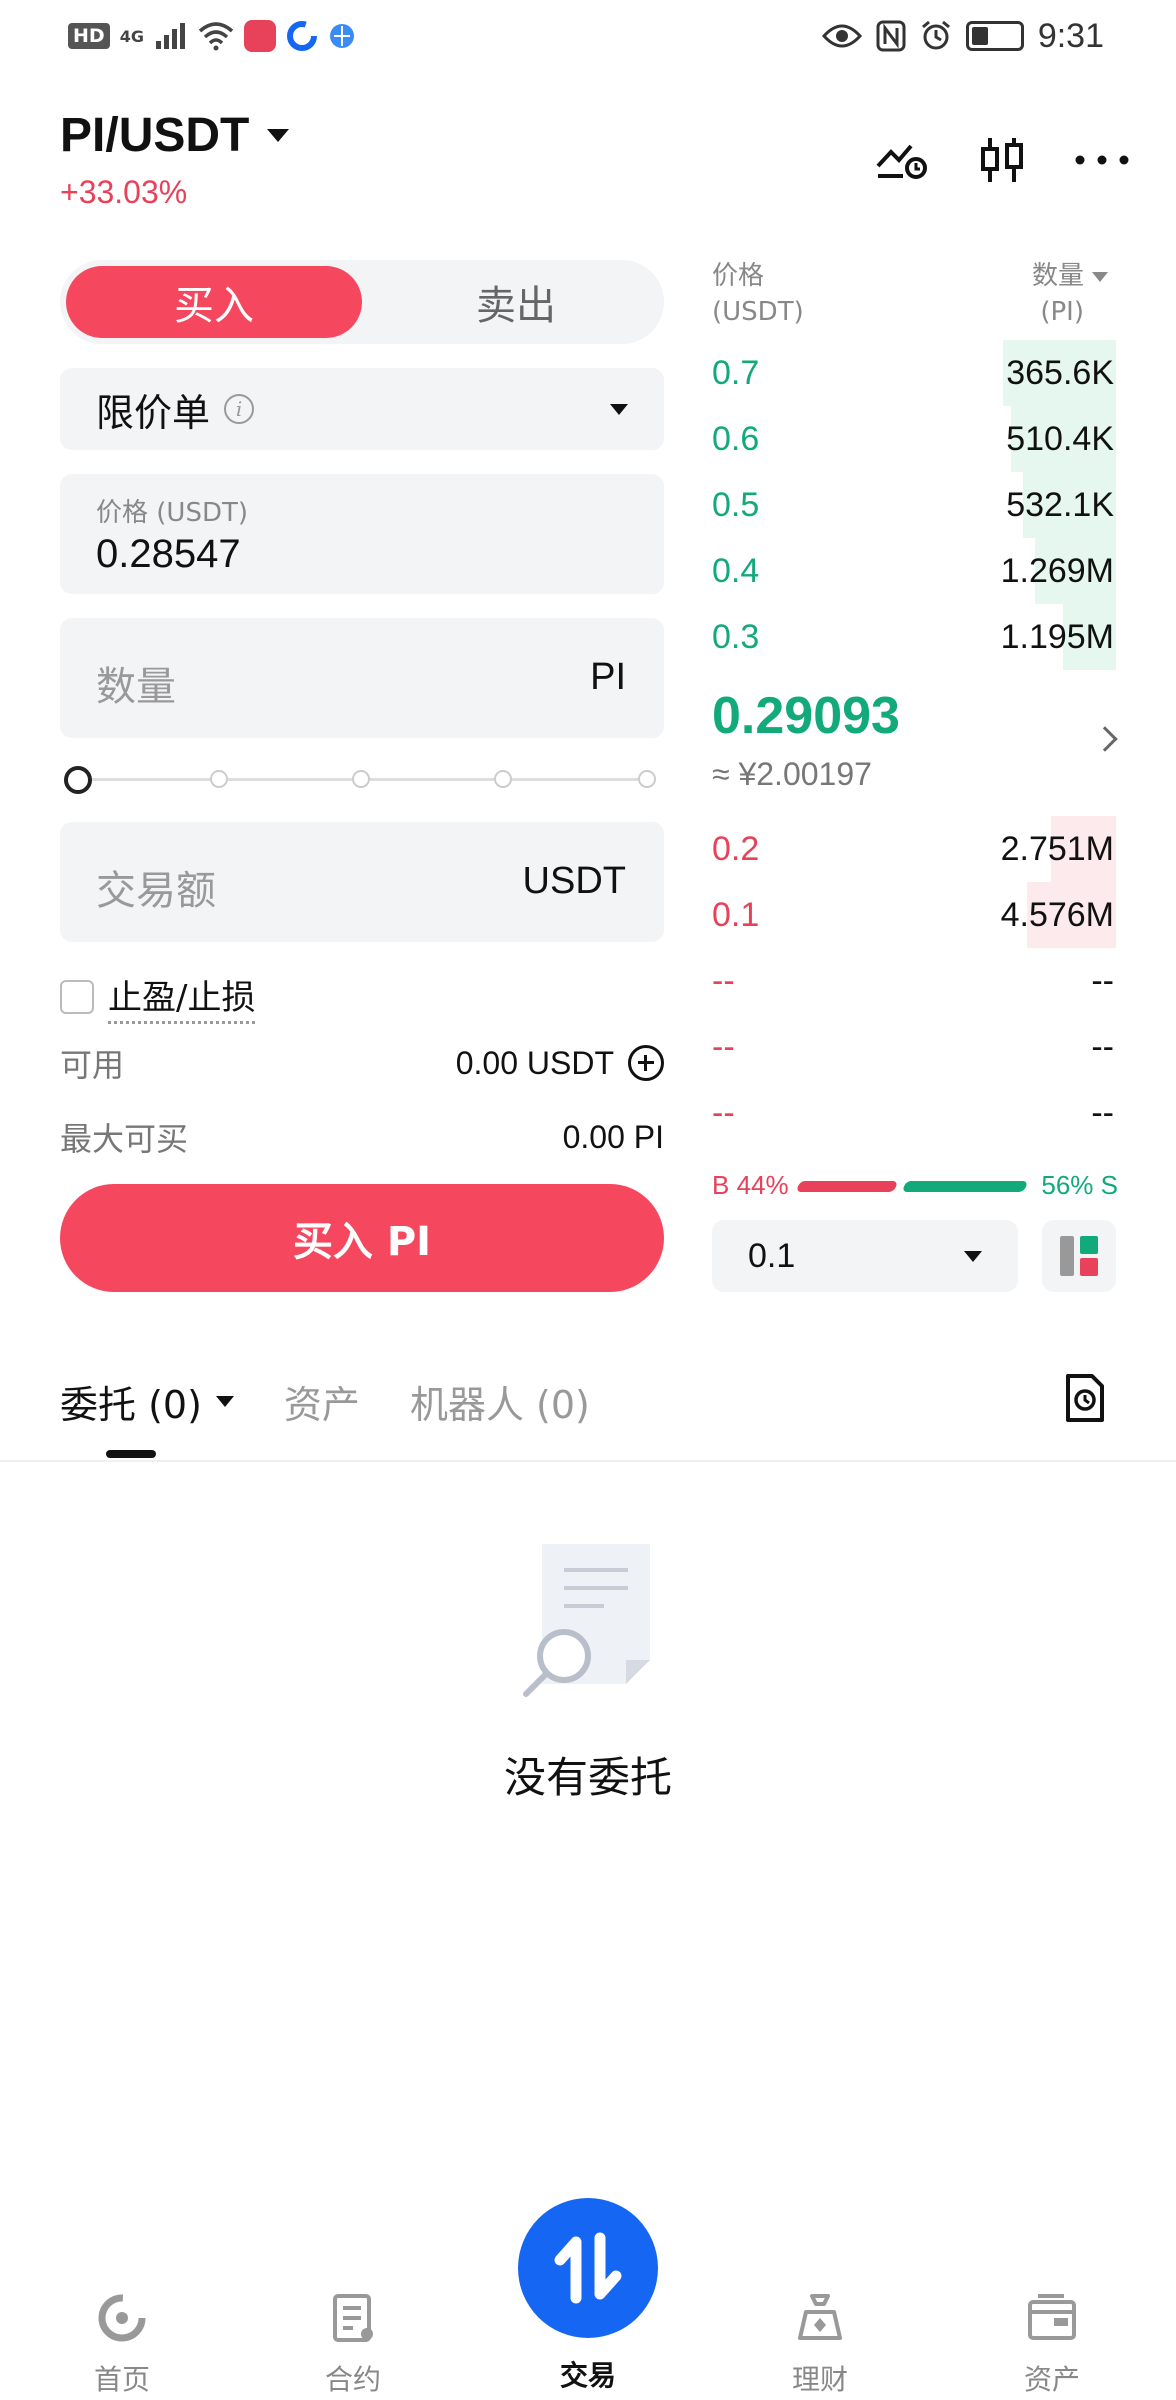  Describe the element at coordinates (147, 1401) in the screenshot. I see `tab-orders: 委托 (0)` at that location.